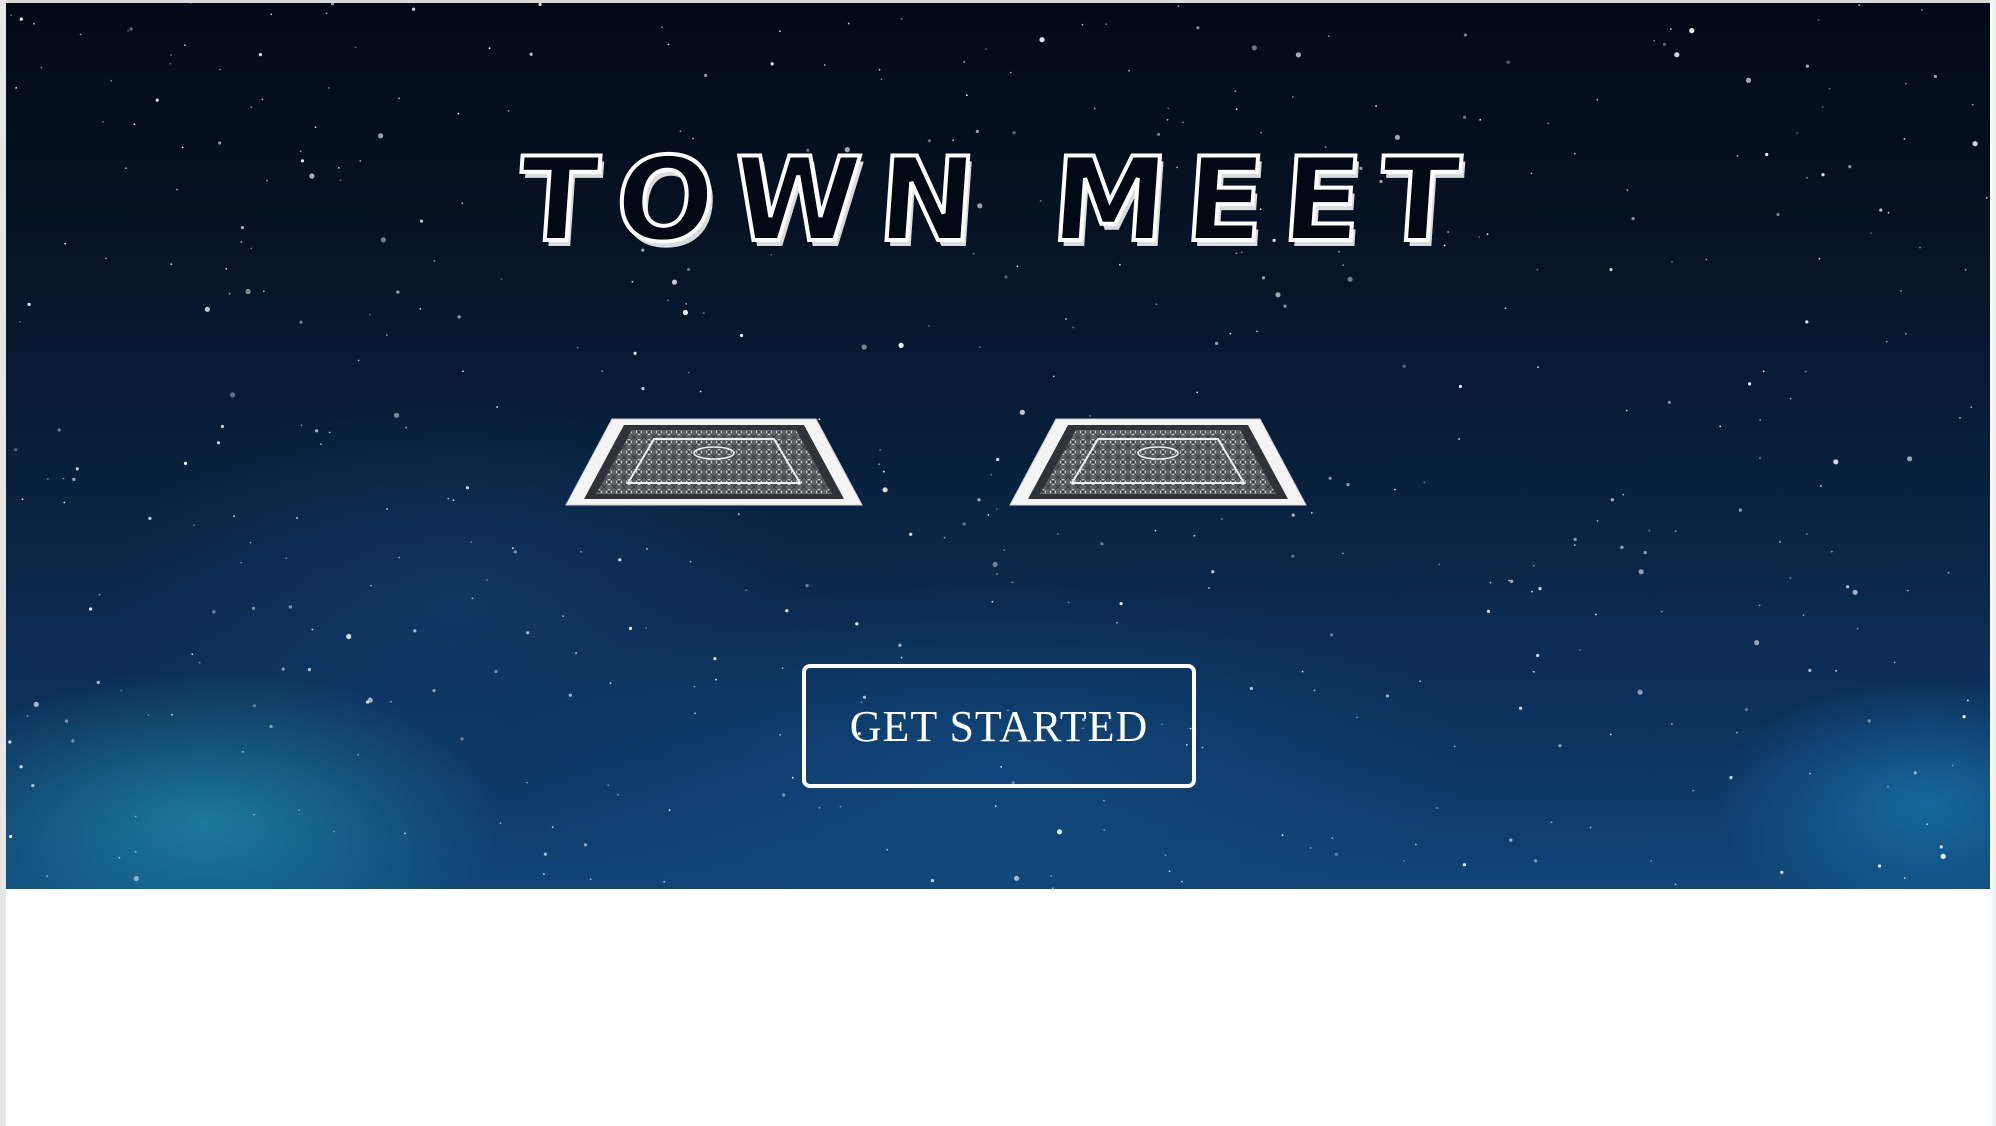  What do you see at coordinates (999, 726) in the screenshot?
I see `get-started-button: GET STARTED` at bounding box center [999, 726].